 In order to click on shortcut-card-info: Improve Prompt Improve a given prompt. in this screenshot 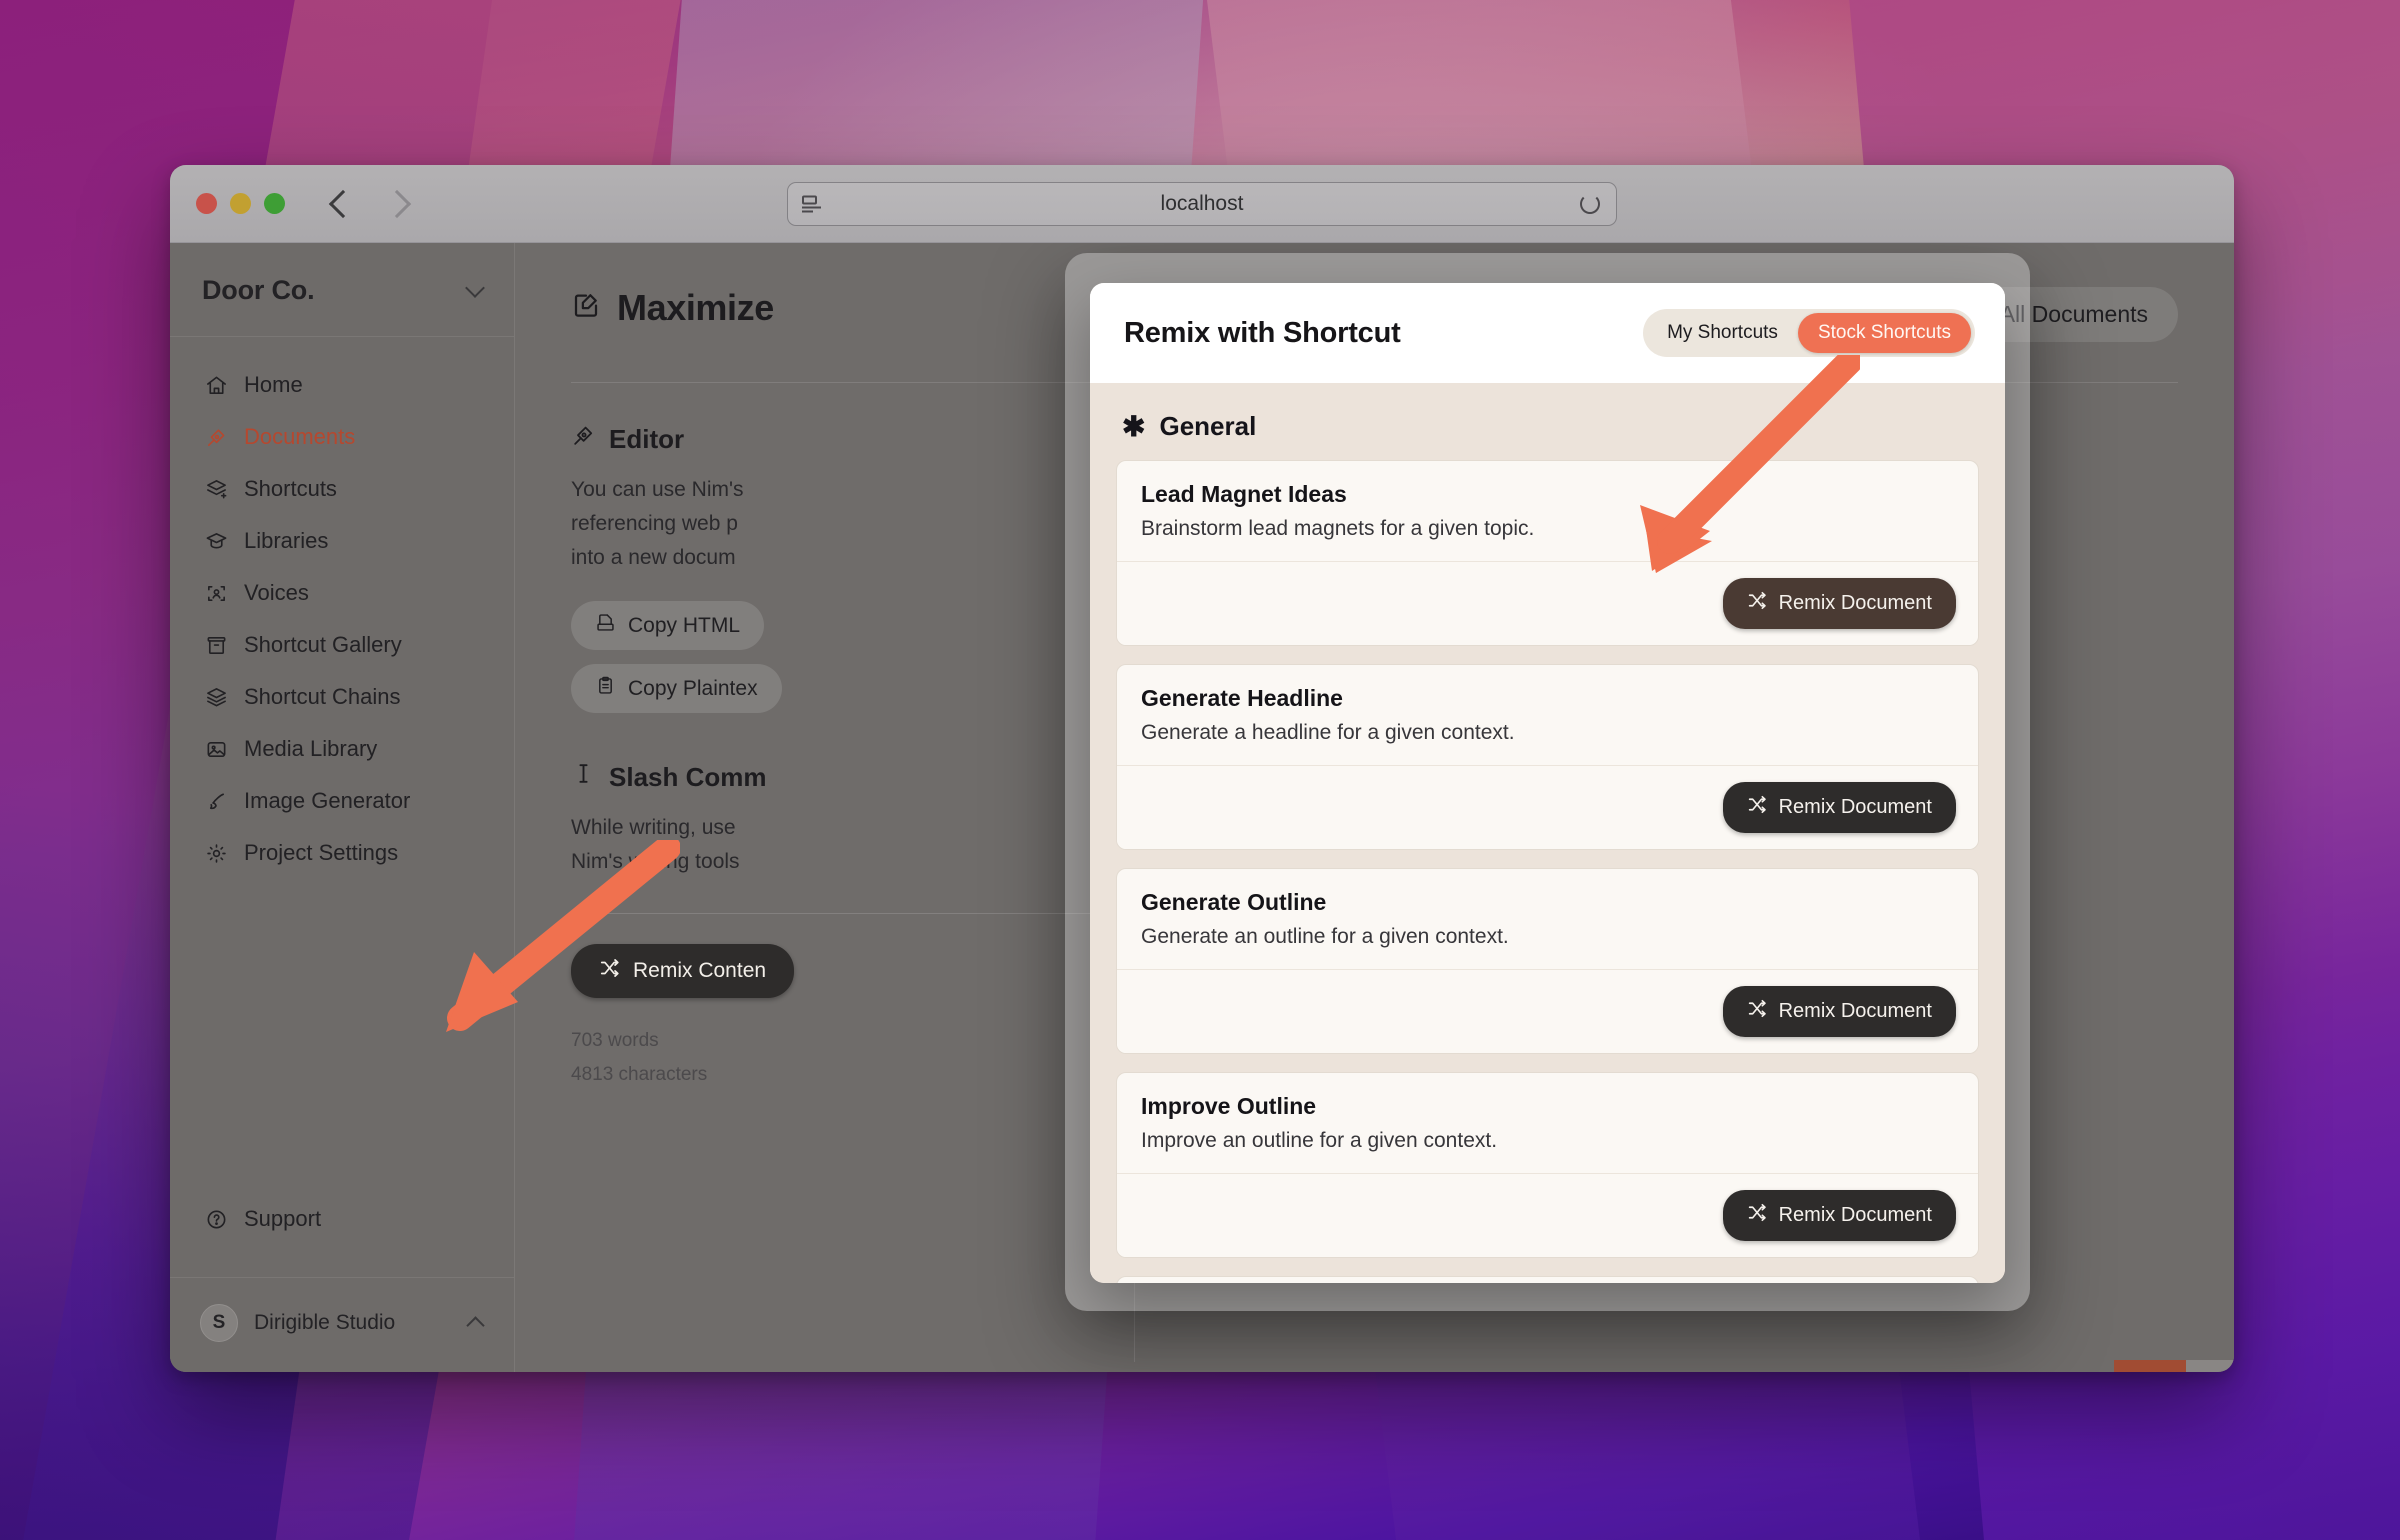, I will do `click(1547, 1280)`.